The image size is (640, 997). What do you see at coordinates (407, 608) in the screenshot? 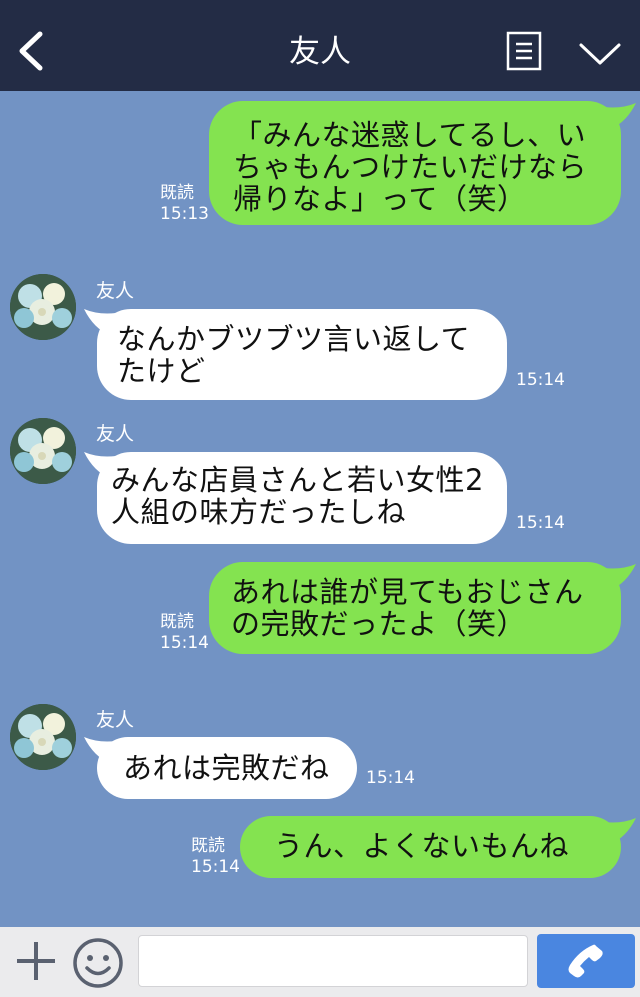
I see `message-text: あれは誰が見てもおじさん の完敗だったよ（笑）` at bounding box center [407, 608].